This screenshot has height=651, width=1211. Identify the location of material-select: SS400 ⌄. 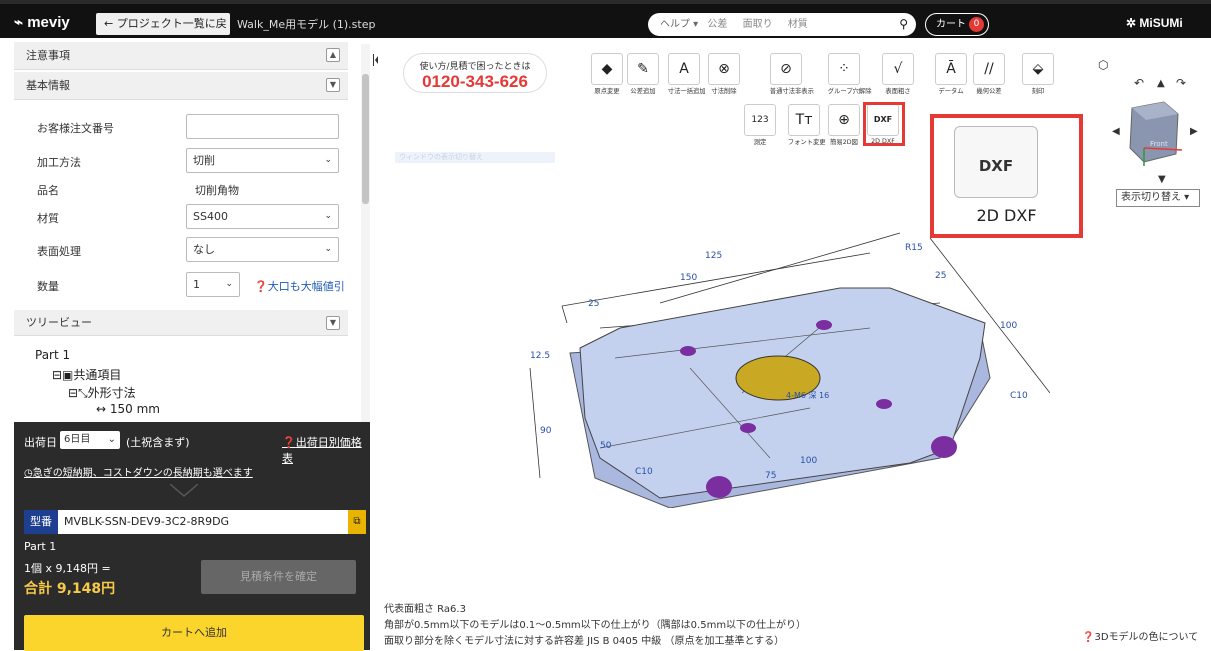
(262, 216).